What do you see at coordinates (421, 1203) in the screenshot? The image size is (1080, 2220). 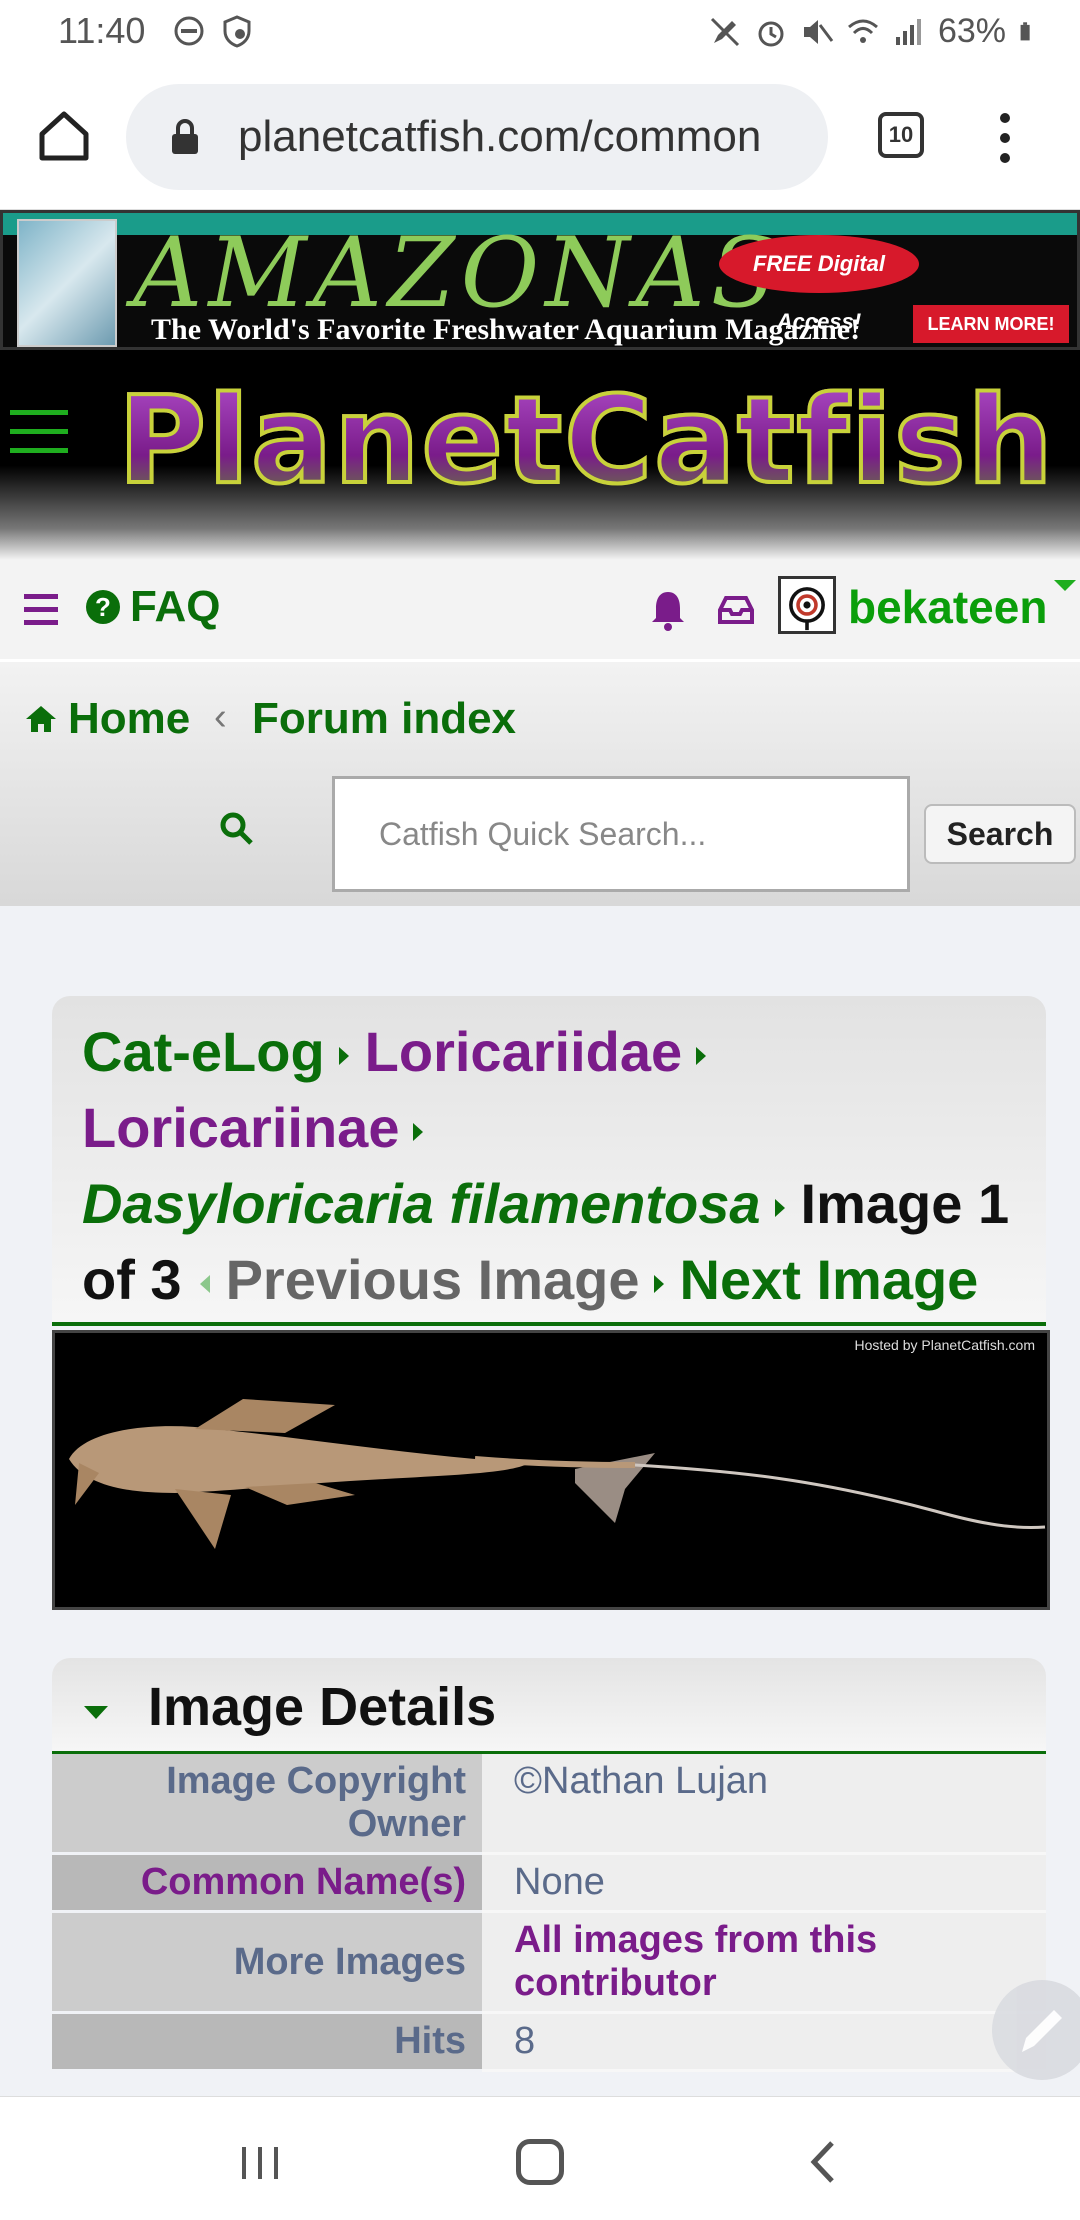 I see `species-link: Dasyloricaria filamentosa` at bounding box center [421, 1203].